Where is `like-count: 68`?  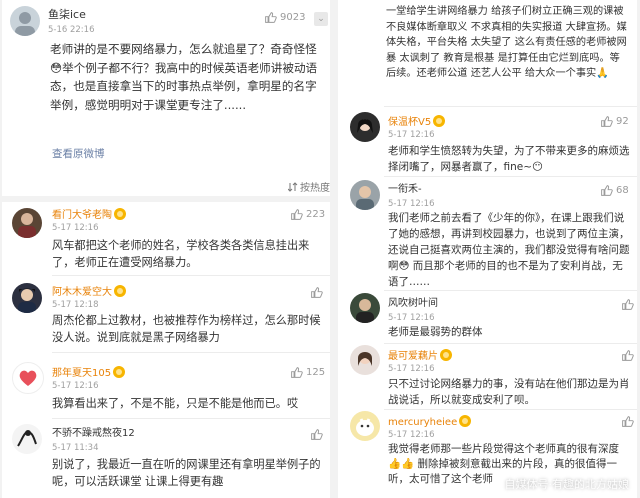 like-count: 68 is located at coordinates (622, 190).